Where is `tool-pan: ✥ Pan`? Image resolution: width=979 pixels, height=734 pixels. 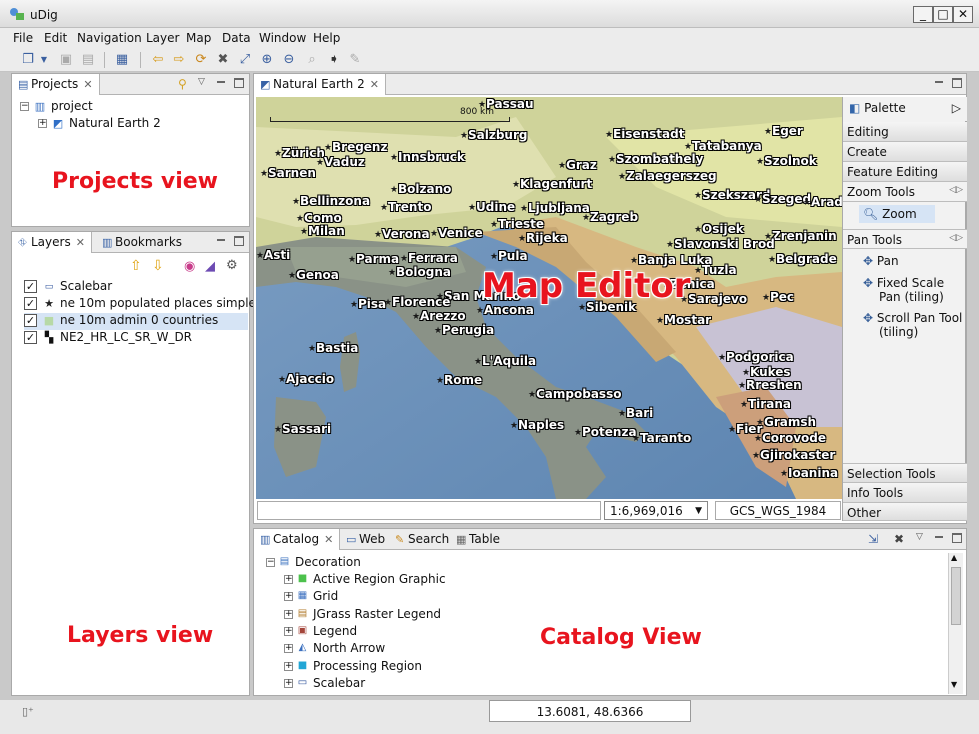
tool-pan: ✥ Pan is located at coordinates (881, 261).